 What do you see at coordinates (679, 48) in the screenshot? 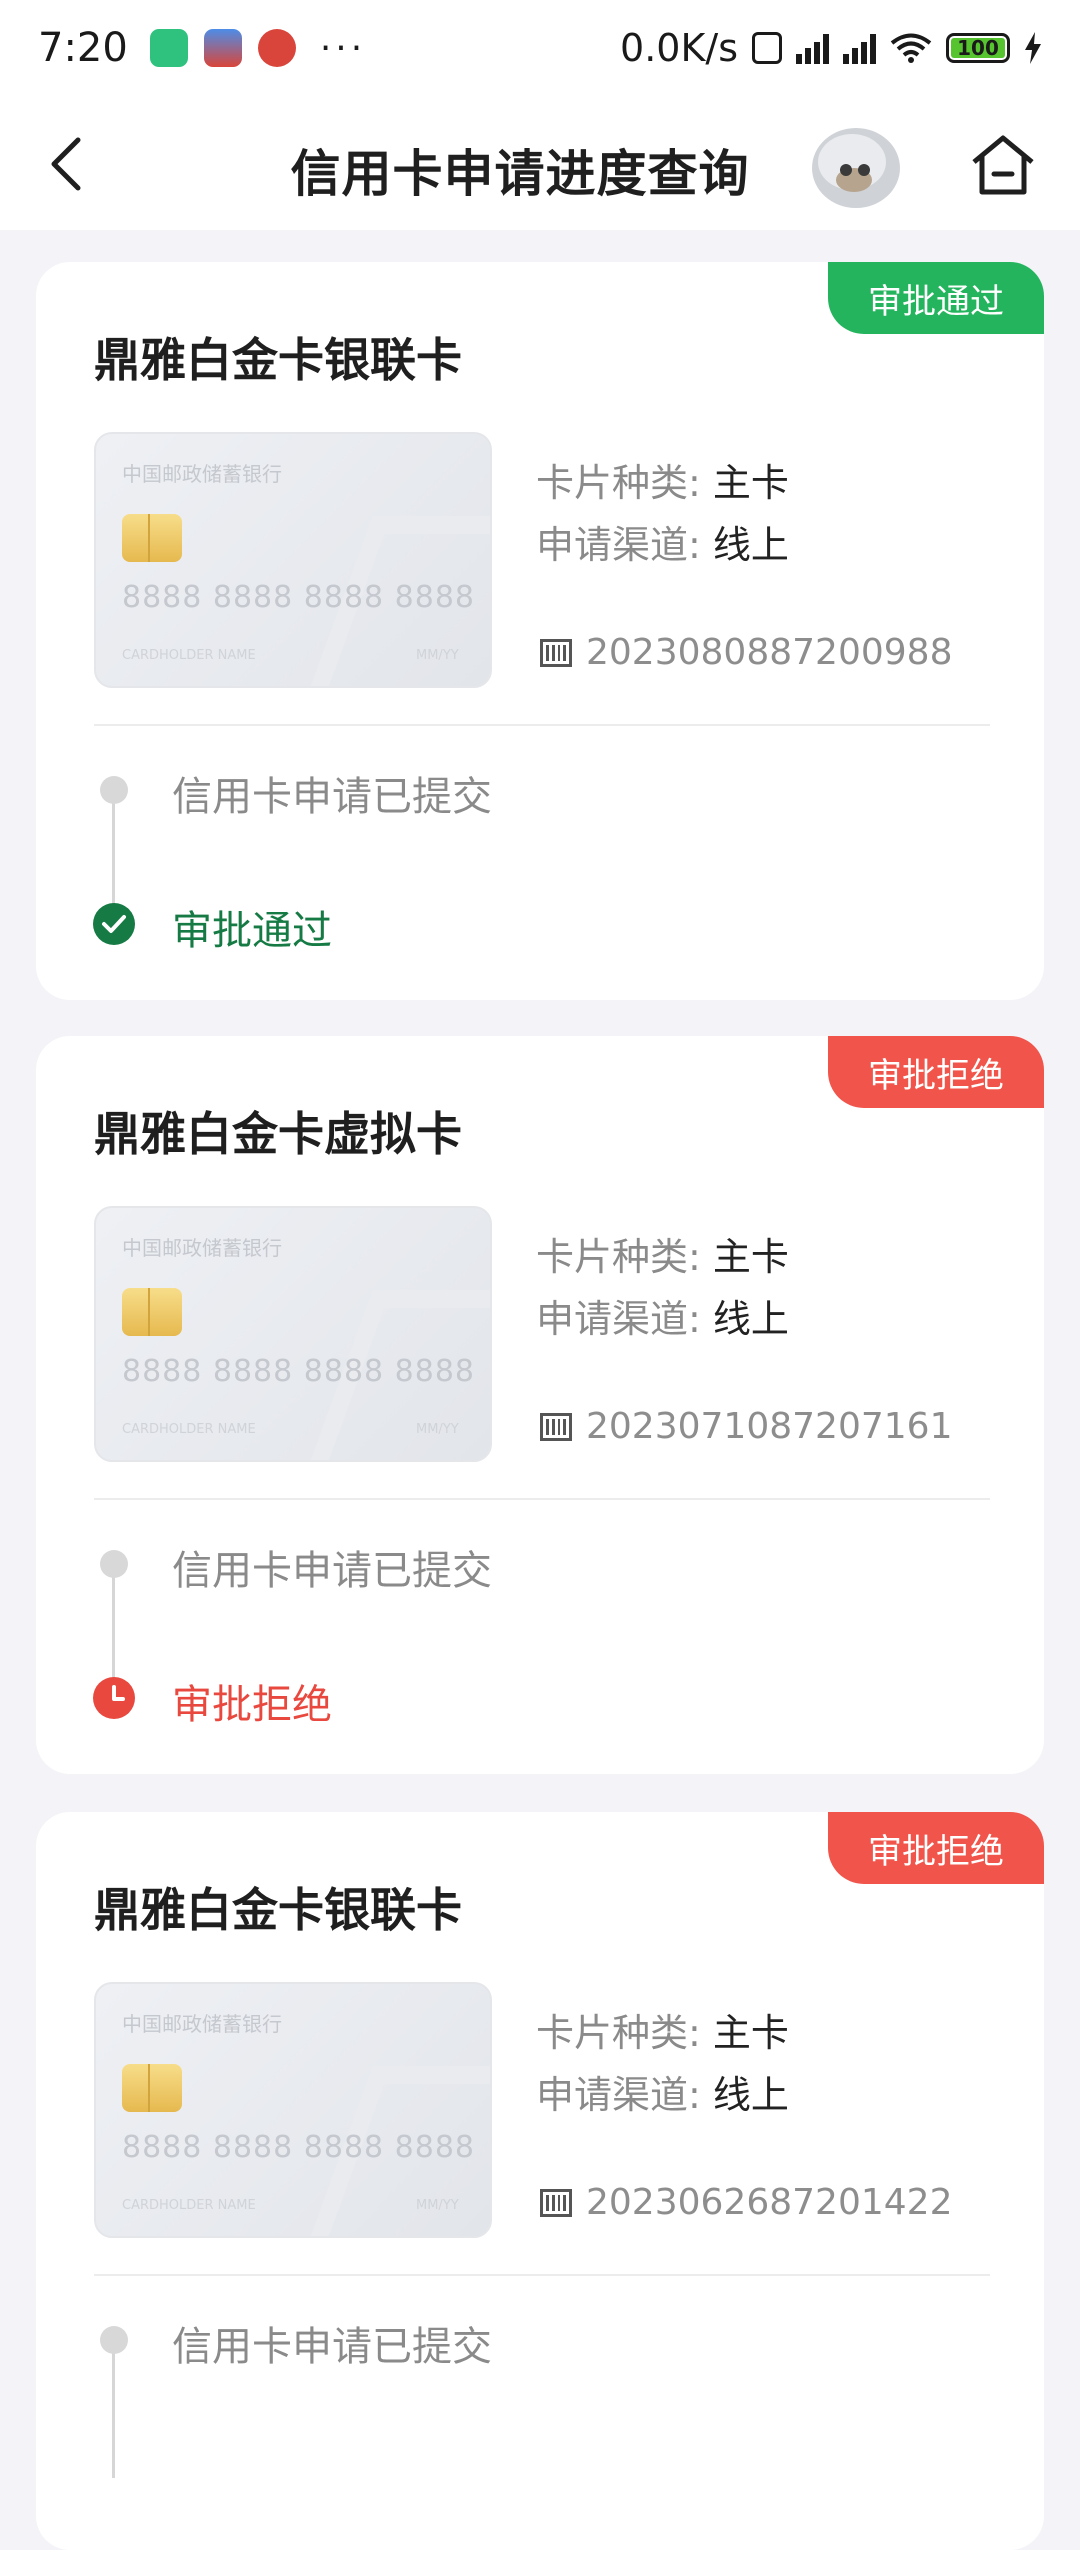
I see `network-speed: 0.0K/s` at bounding box center [679, 48].